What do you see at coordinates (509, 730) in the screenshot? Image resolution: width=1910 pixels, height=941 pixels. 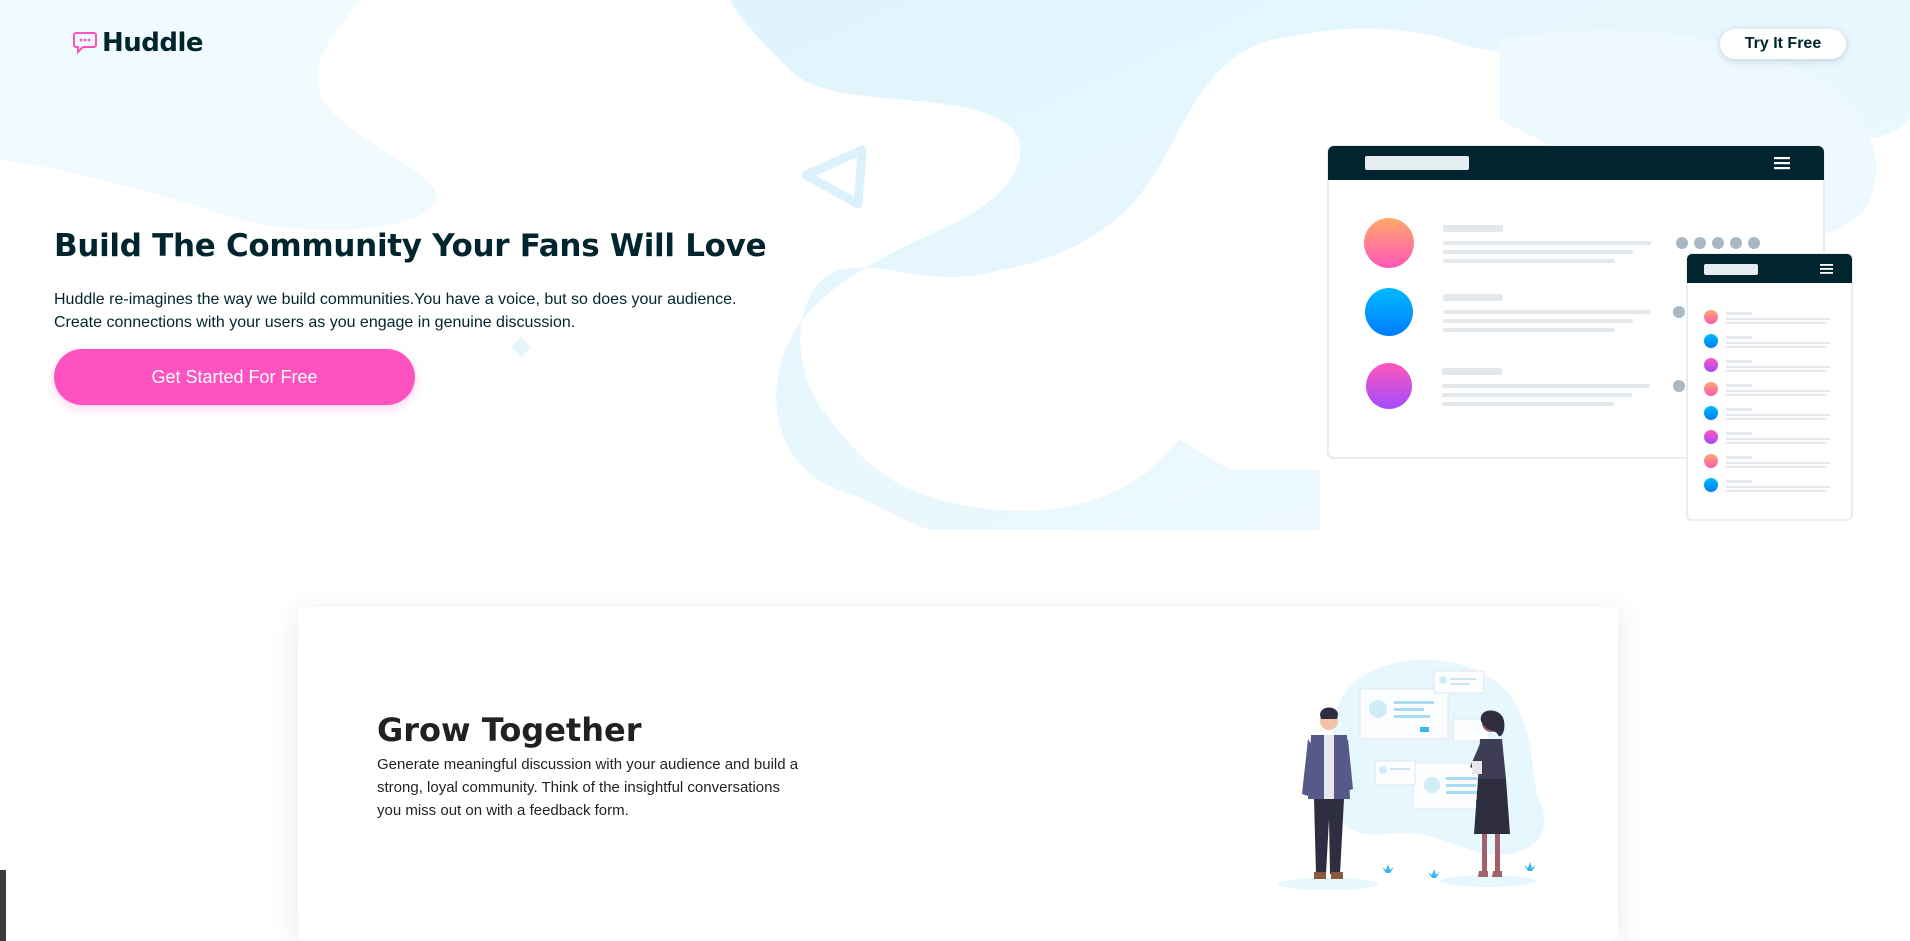 I see `card-title: Grow Together` at bounding box center [509, 730].